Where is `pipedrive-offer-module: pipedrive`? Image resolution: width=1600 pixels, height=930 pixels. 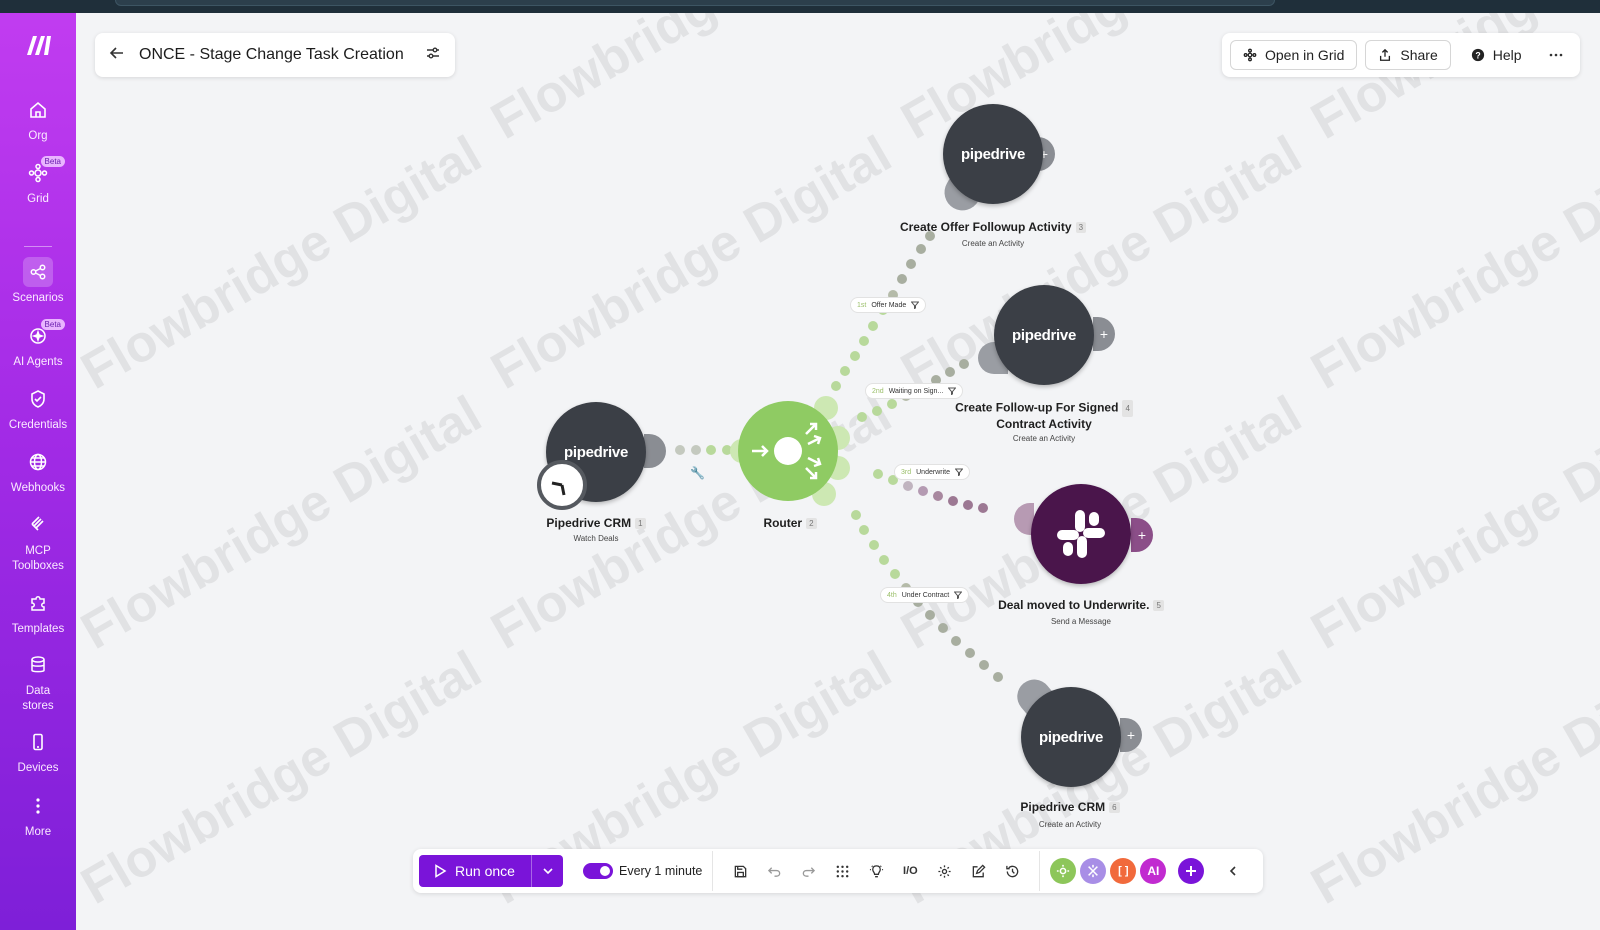 pipedrive-offer-module: pipedrive is located at coordinates (993, 154).